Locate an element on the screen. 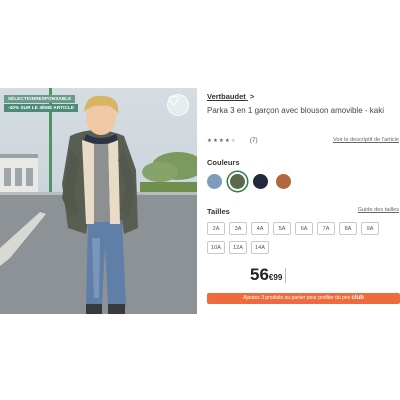 This screenshot has width=400, height=400. color-swatch-camel is located at coordinates (283, 181).